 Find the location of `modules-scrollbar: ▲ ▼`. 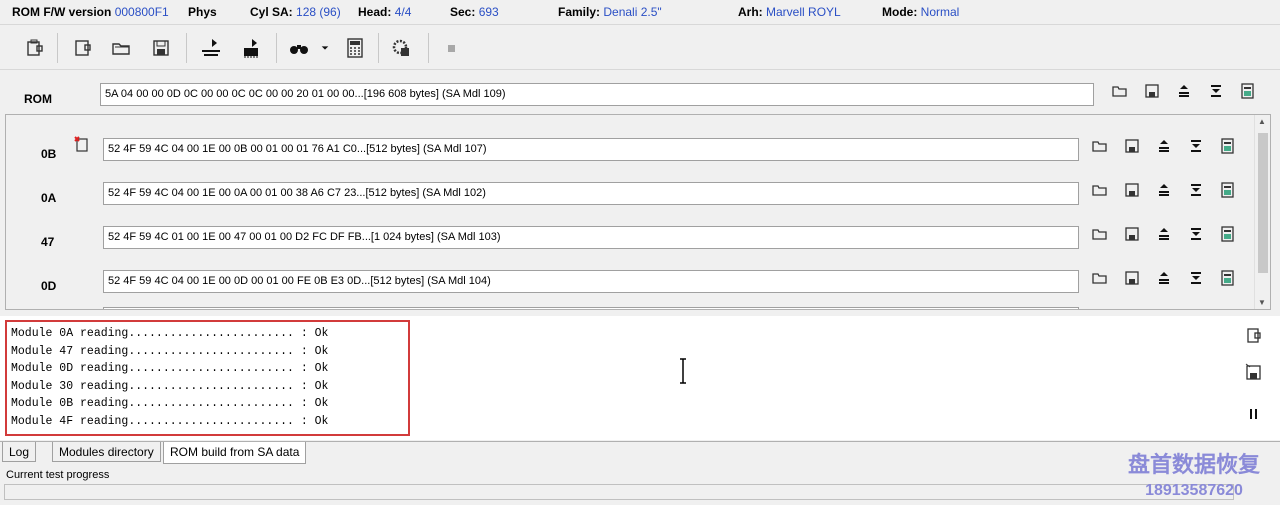

modules-scrollbar: ▲ ▼ is located at coordinates (1262, 212).